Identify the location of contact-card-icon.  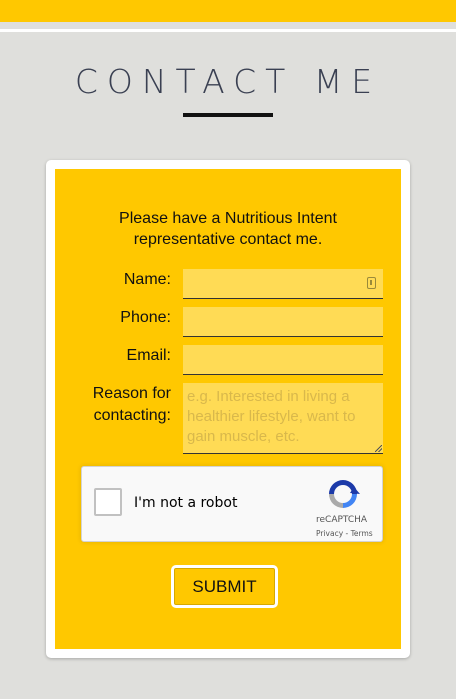
(371, 283).